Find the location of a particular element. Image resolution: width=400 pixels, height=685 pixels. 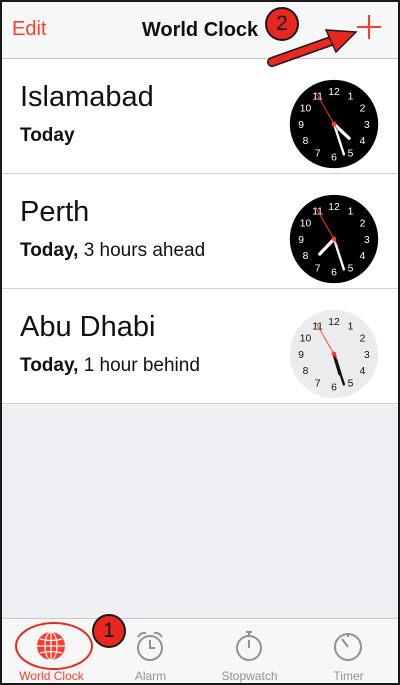

highlight-ring is located at coordinates (54, 646).